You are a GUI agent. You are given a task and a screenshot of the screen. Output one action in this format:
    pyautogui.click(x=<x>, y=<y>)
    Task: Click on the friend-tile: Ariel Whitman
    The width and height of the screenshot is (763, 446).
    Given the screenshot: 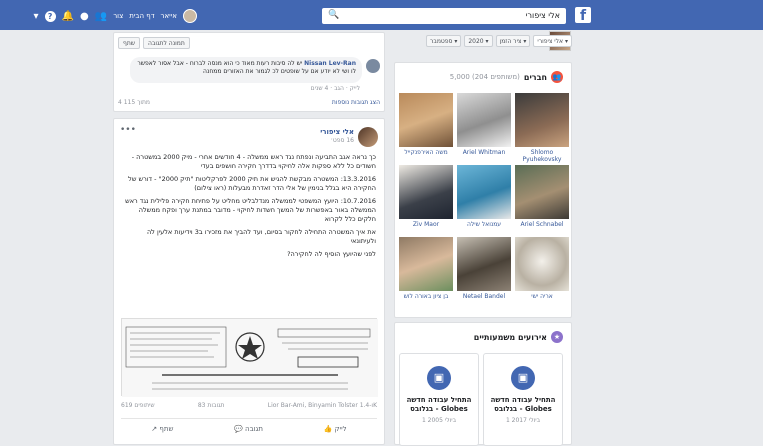 What is the action you would take?
    pyautogui.click(x=484, y=124)
    